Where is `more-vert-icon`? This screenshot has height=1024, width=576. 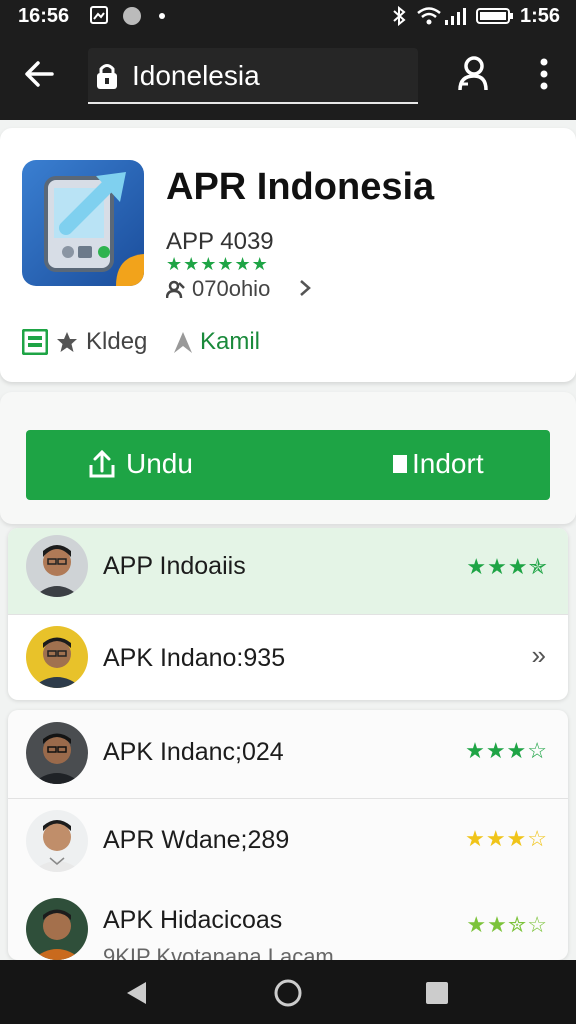
more-vert-icon is located at coordinates (544, 74).